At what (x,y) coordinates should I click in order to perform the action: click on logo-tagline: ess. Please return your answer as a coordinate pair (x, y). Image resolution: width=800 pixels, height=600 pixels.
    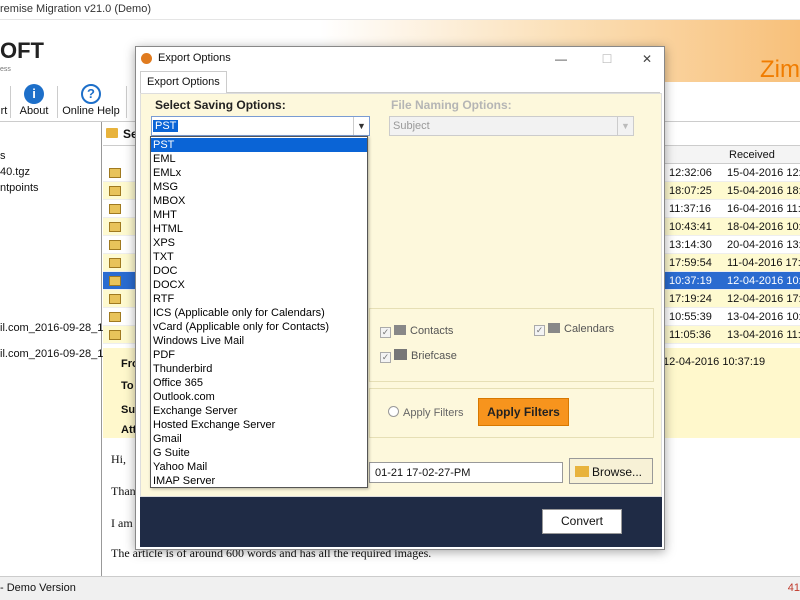
    Looking at the image, I should click on (5, 69).